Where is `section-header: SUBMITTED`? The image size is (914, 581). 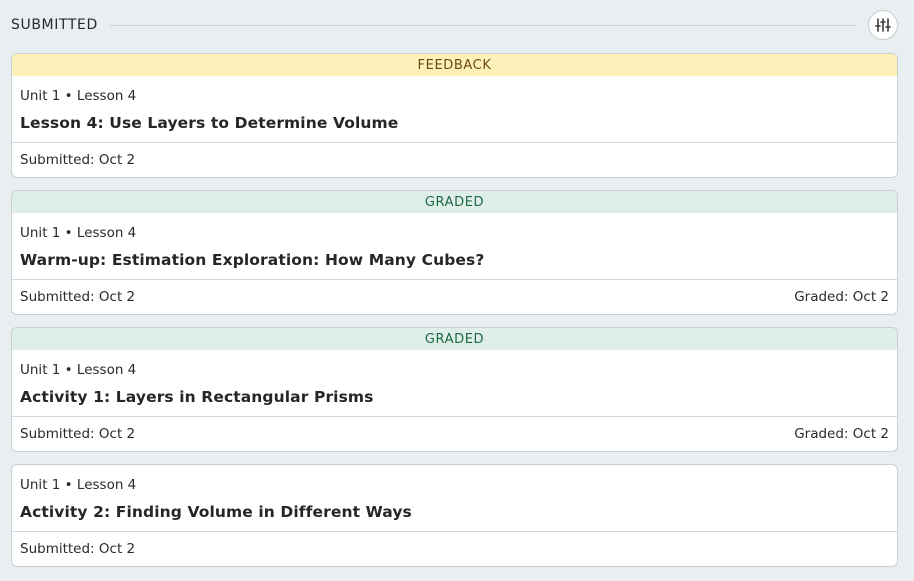 section-header: SUBMITTED is located at coordinates (454, 25).